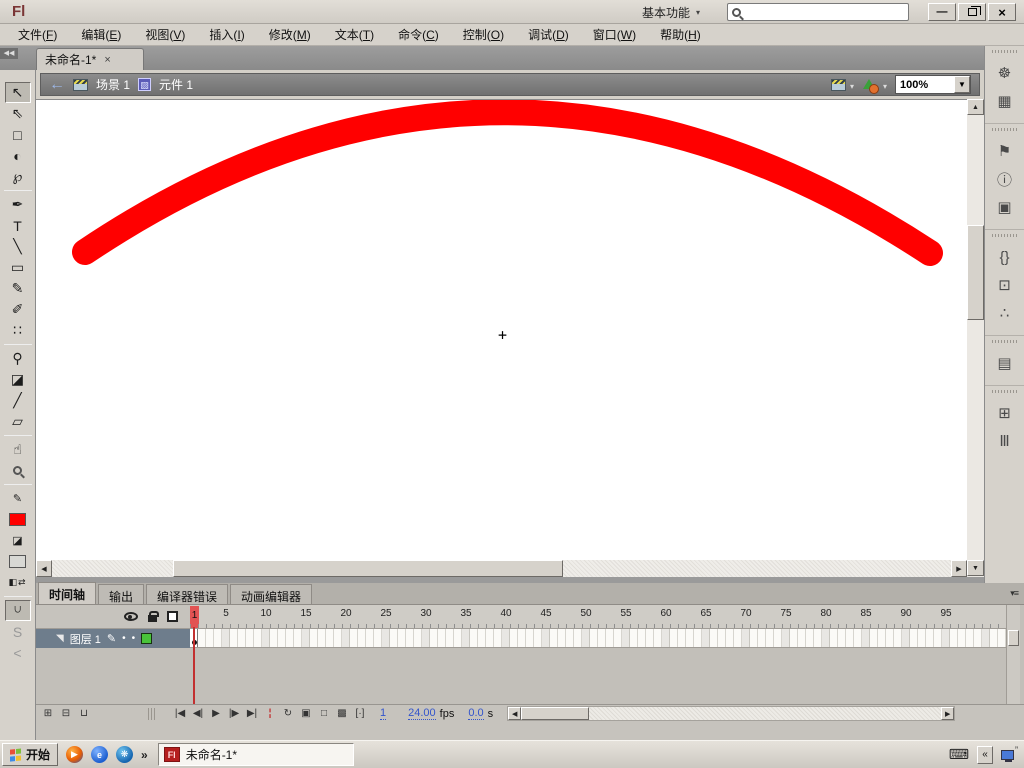  Describe the element at coordinates (288, 713) in the screenshot. I see `loop-button: ↻` at that location.